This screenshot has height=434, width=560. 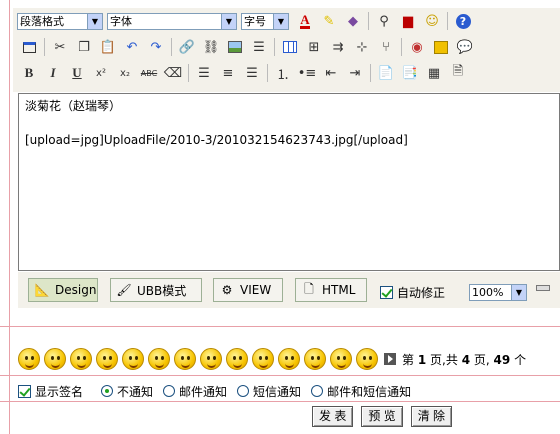 I want to click on paste-icon: 📋, so click(x=108, y=47).